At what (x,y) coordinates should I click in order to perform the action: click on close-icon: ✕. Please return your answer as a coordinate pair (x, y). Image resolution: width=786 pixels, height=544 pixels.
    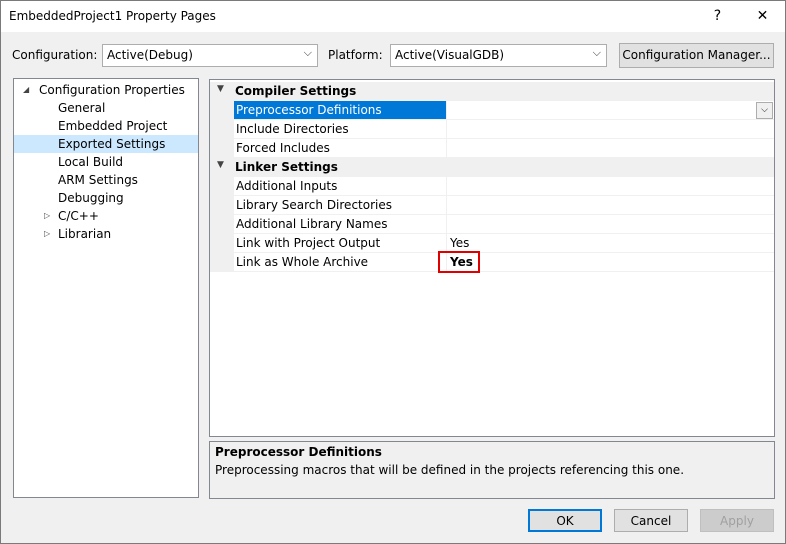
    Looking at the image, I should click on (762, 16).